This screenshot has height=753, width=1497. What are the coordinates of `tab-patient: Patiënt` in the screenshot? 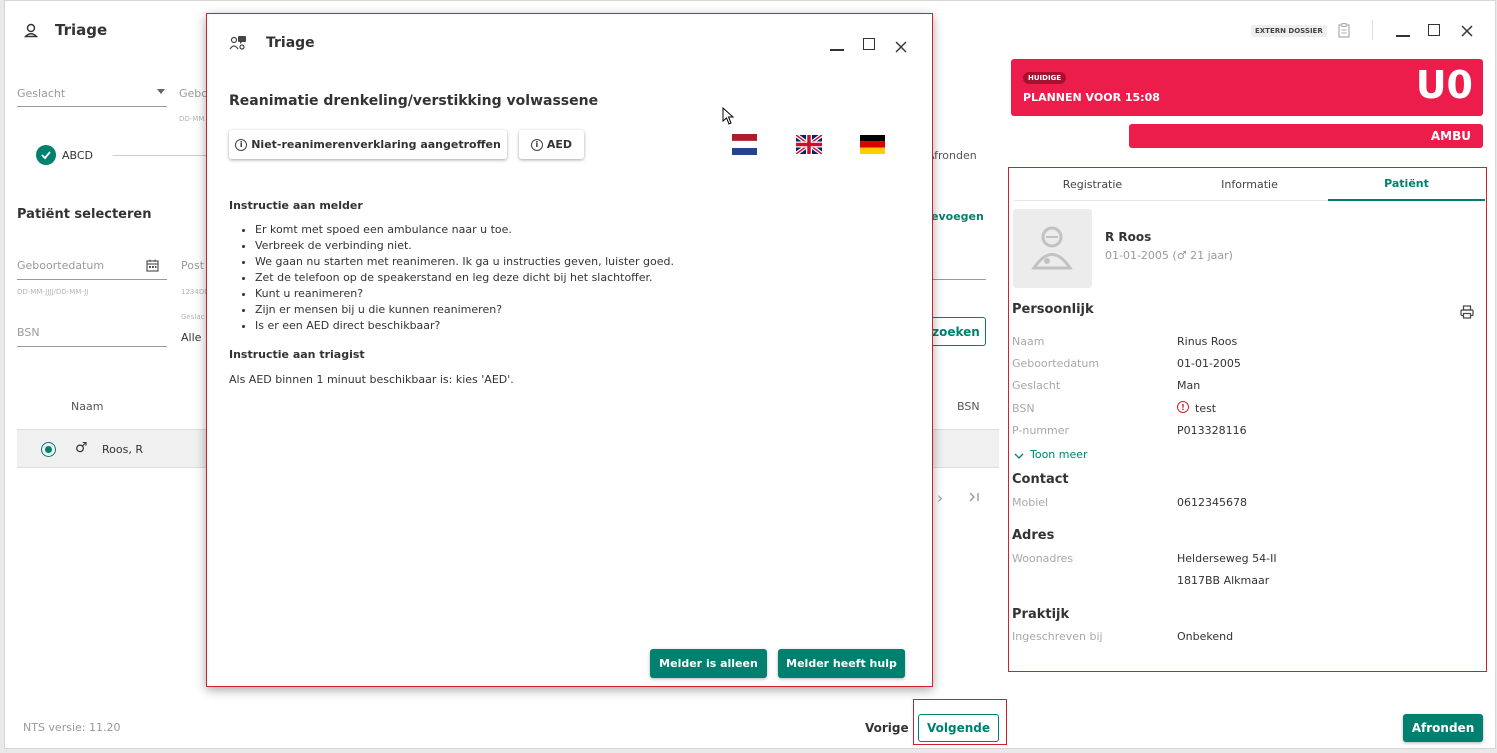 It's located at (1406, 184).